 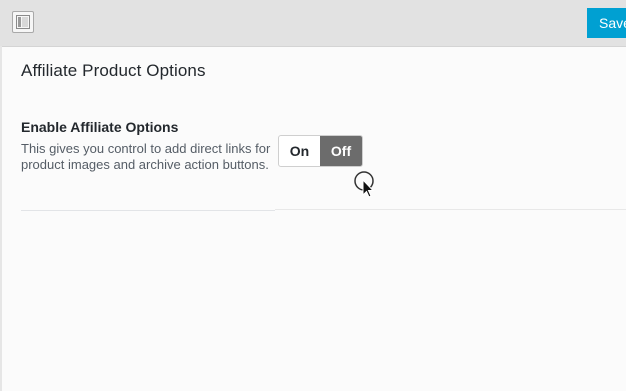 What do you see at coordinates (606, 23) in the screenshot?
I see `save-button: Save` at bounding box center [606, 23].